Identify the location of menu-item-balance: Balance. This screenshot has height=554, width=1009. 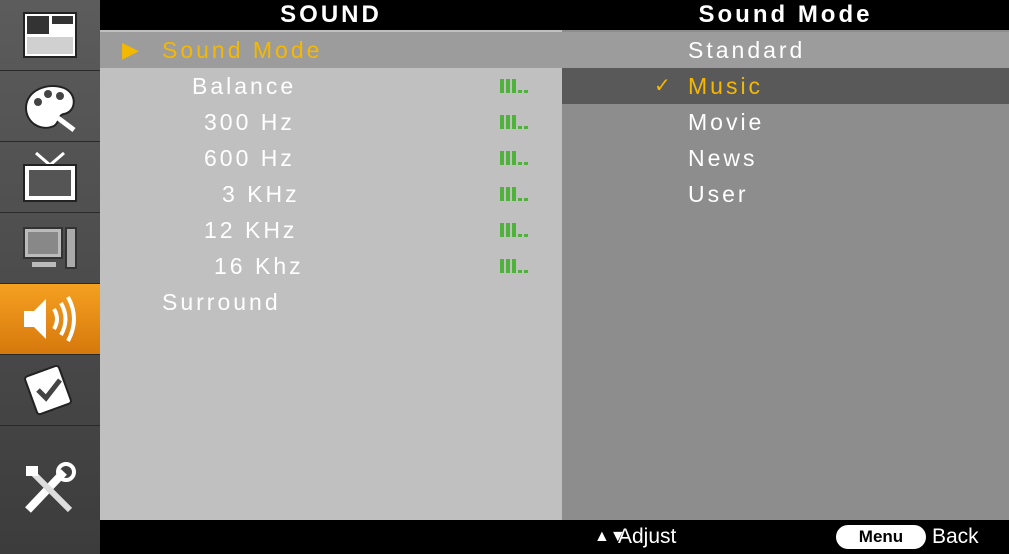
(331, 86).